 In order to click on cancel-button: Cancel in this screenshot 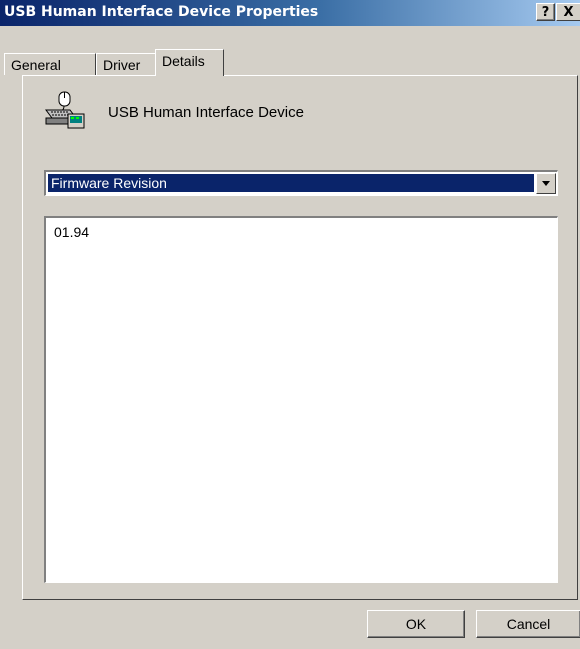, I will do `click(528, 624)`.